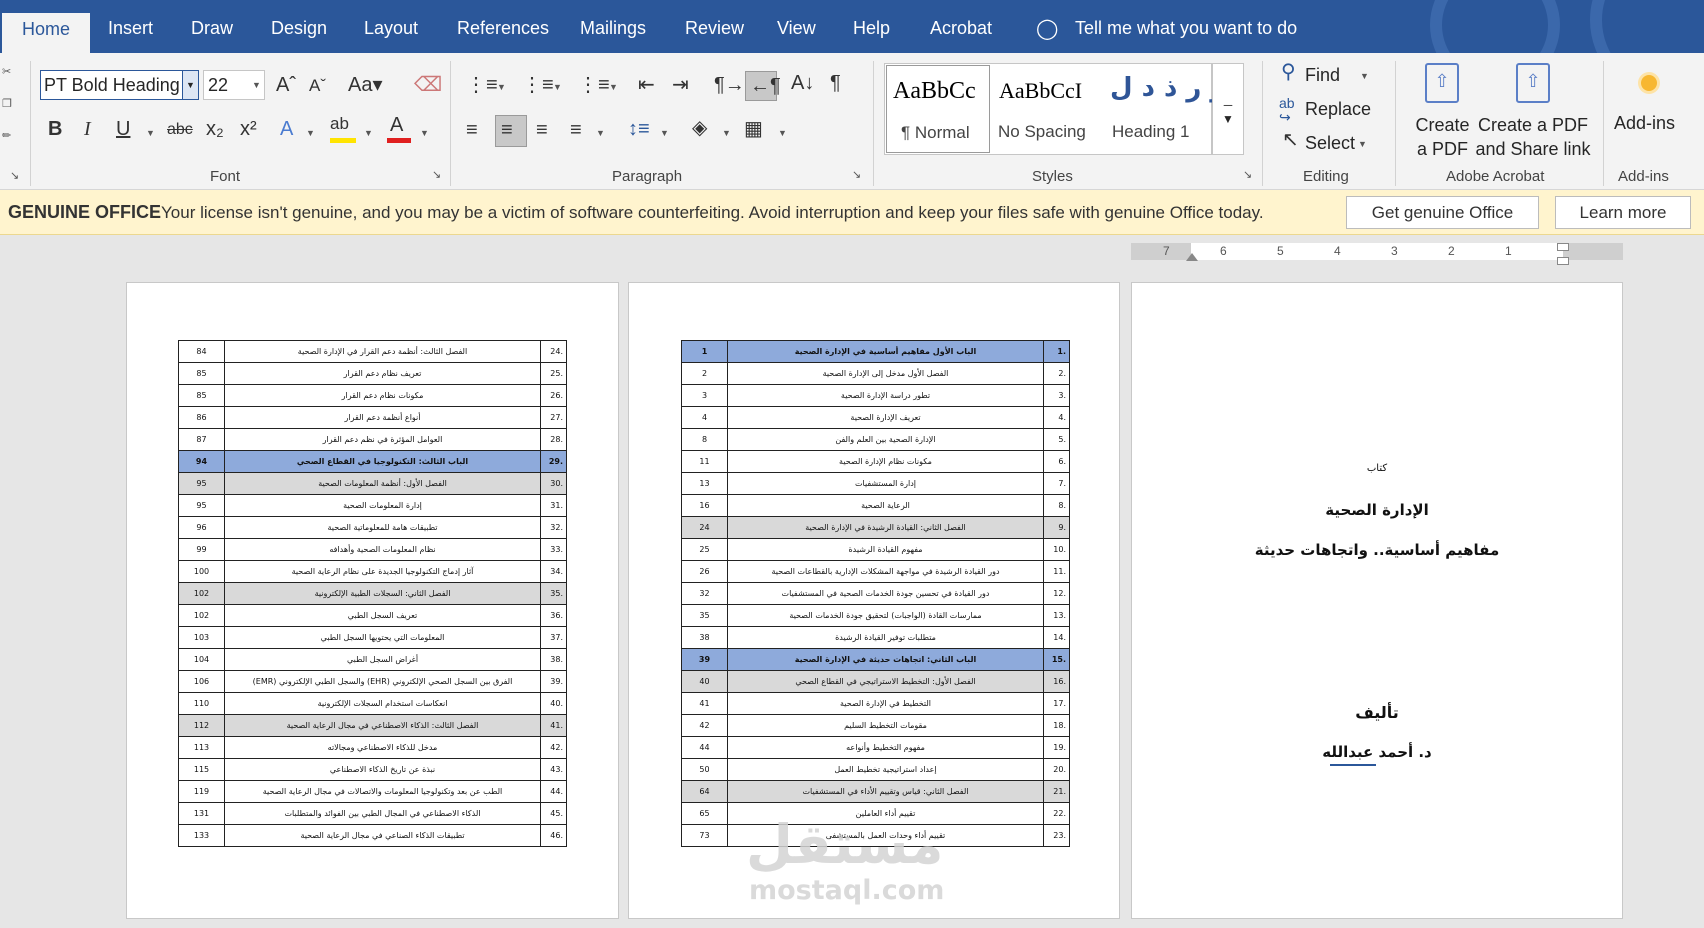 The height and width of the screenshot is (928, 1704). What do you see at coordinates (382, 549) in the screenshot?
I see `toc-entry-title: نظام المعلومات الصحية وأهدافه` at bounding box center [382, 549].